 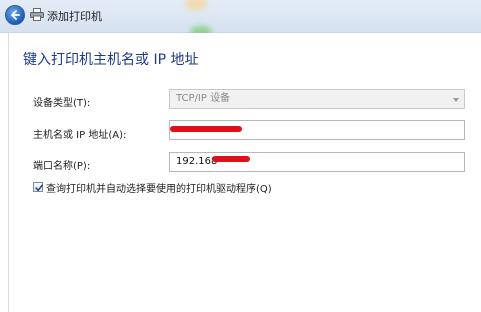 What do you see at coordinates (62, 103) in the screenshot?
I see `device-type-label: 设备类型(T):` at bounding box center [62, 103].